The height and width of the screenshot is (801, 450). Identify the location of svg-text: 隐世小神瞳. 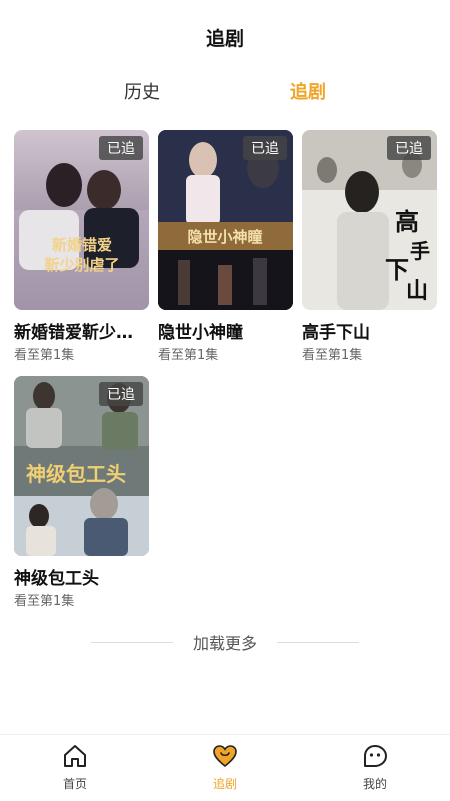
(224, 237).